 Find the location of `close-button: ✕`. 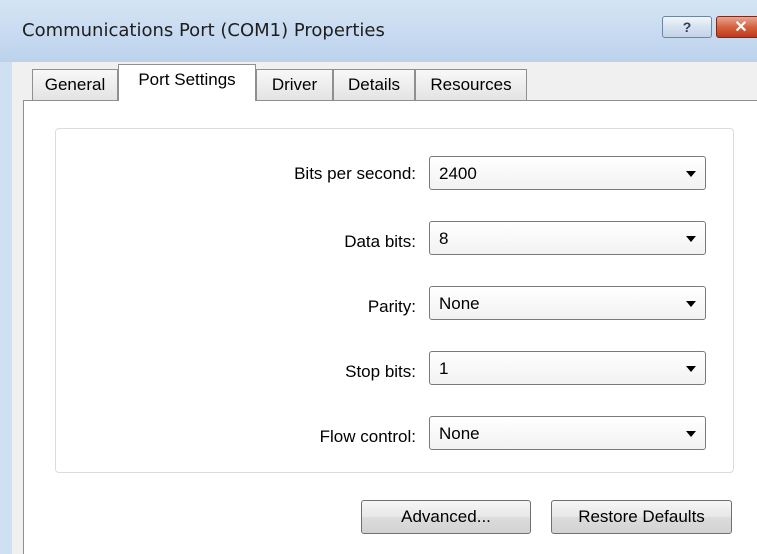

close-button: ✕ is located at coordinates (736, 27).